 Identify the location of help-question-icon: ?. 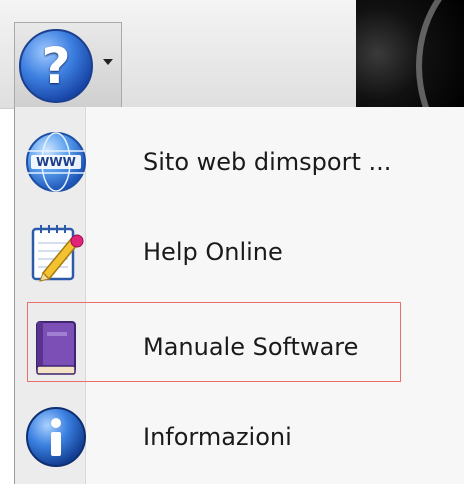
(56, 66).